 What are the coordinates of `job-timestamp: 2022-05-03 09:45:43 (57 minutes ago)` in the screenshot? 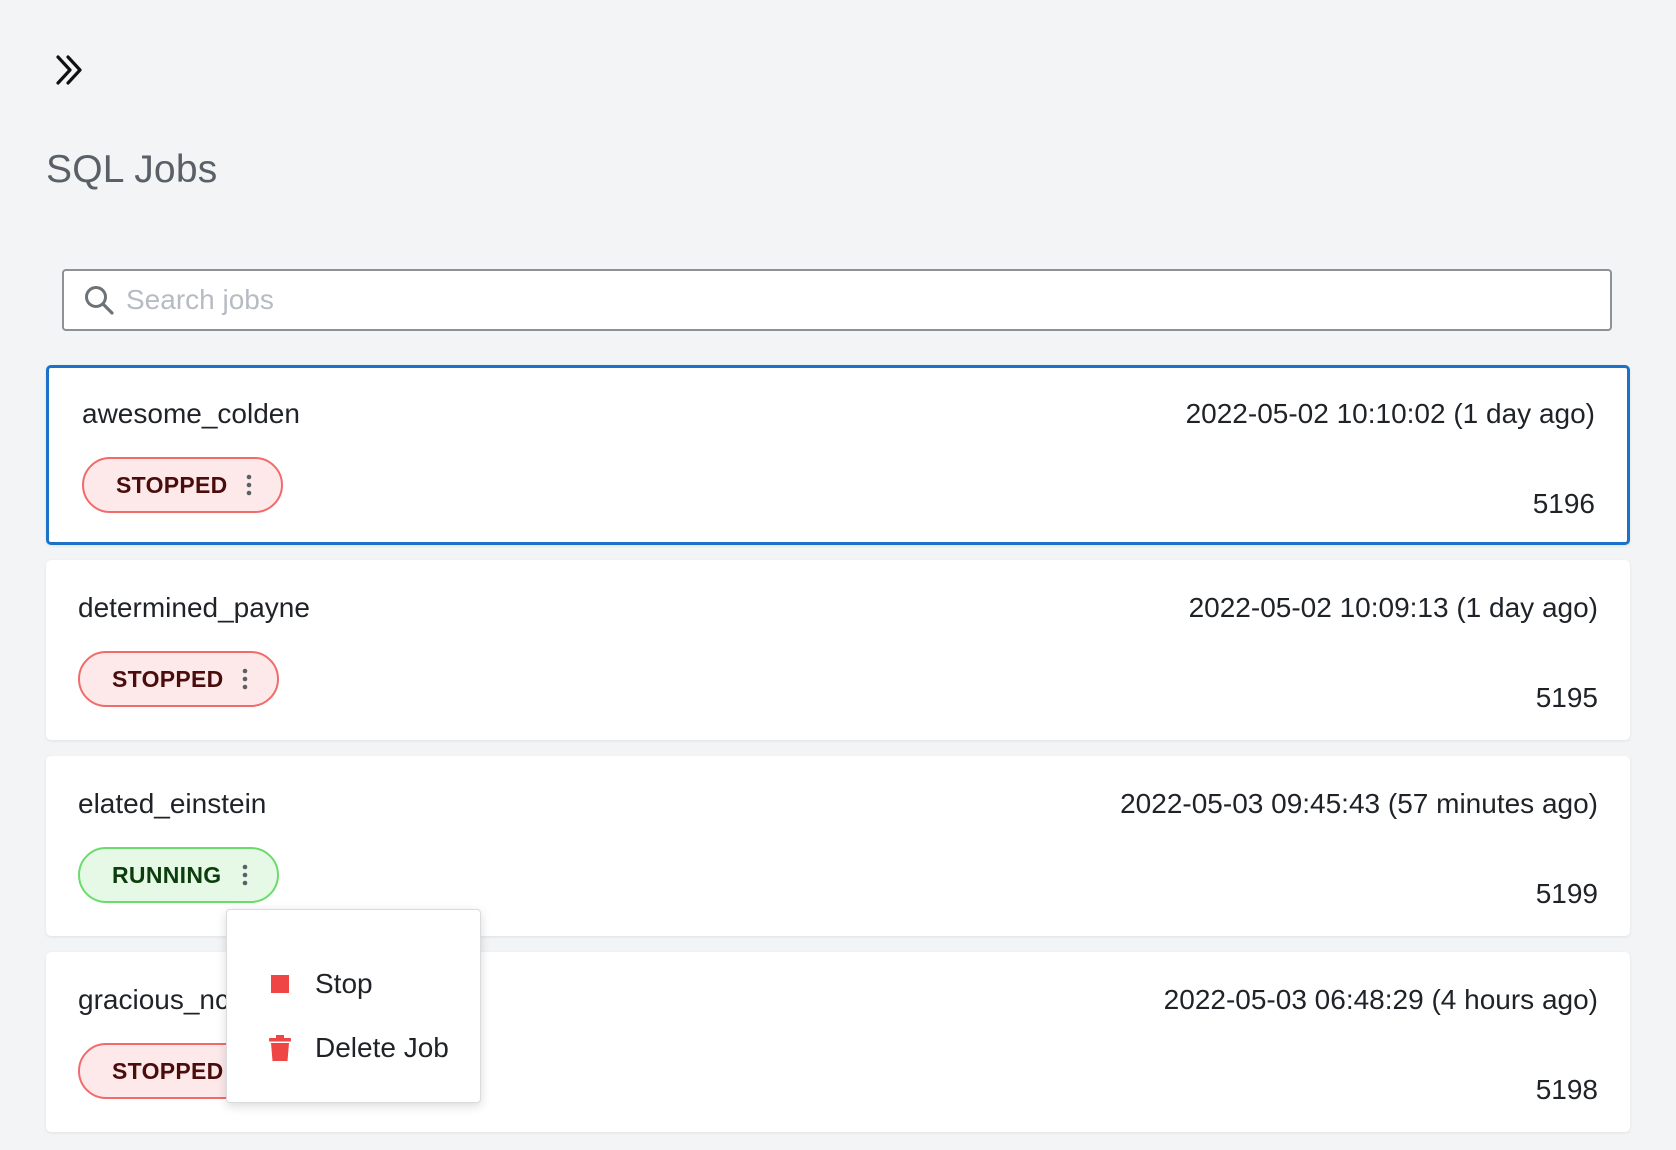 It's located at (1359, 803).